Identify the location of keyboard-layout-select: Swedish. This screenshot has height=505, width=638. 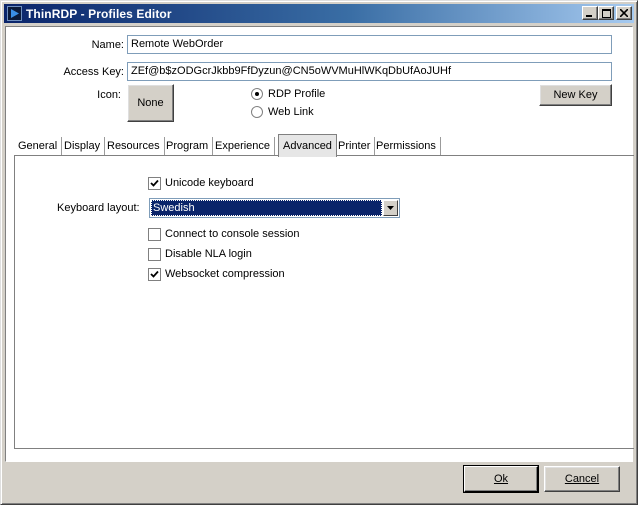
(274, 208).